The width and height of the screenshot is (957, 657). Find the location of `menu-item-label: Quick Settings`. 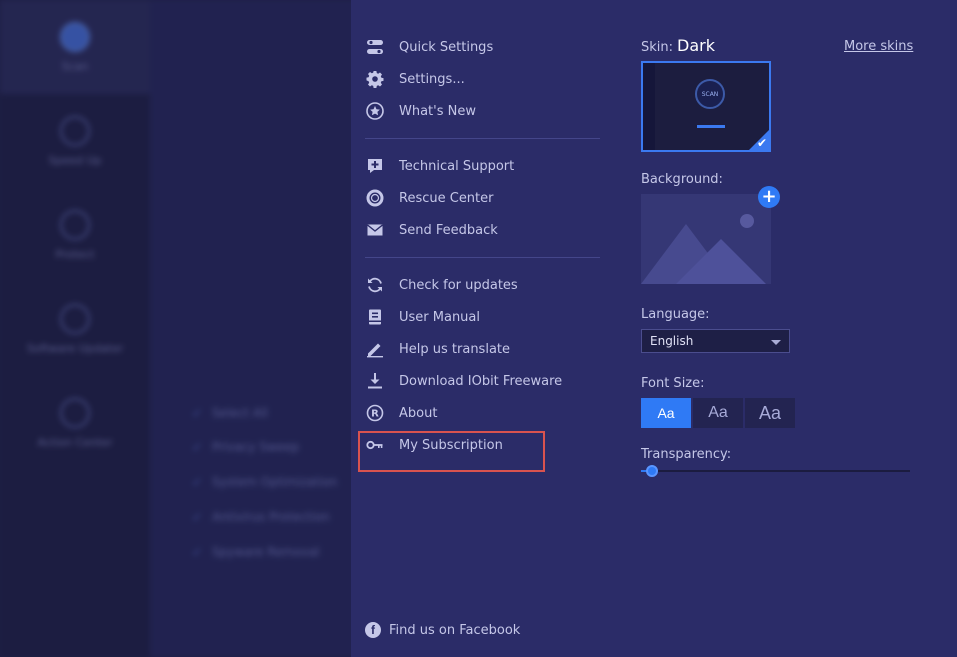

menu-item-label: Quick Settings is located at coordinates (446, 47).